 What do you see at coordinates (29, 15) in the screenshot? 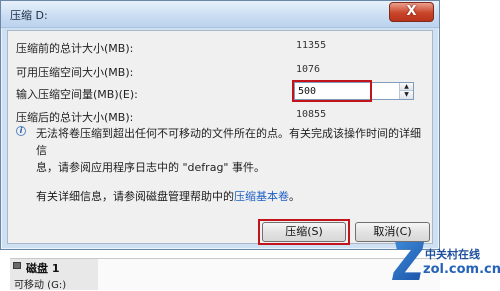
I see `window-title: 压缩 D:` at bounding box center [29, 15].